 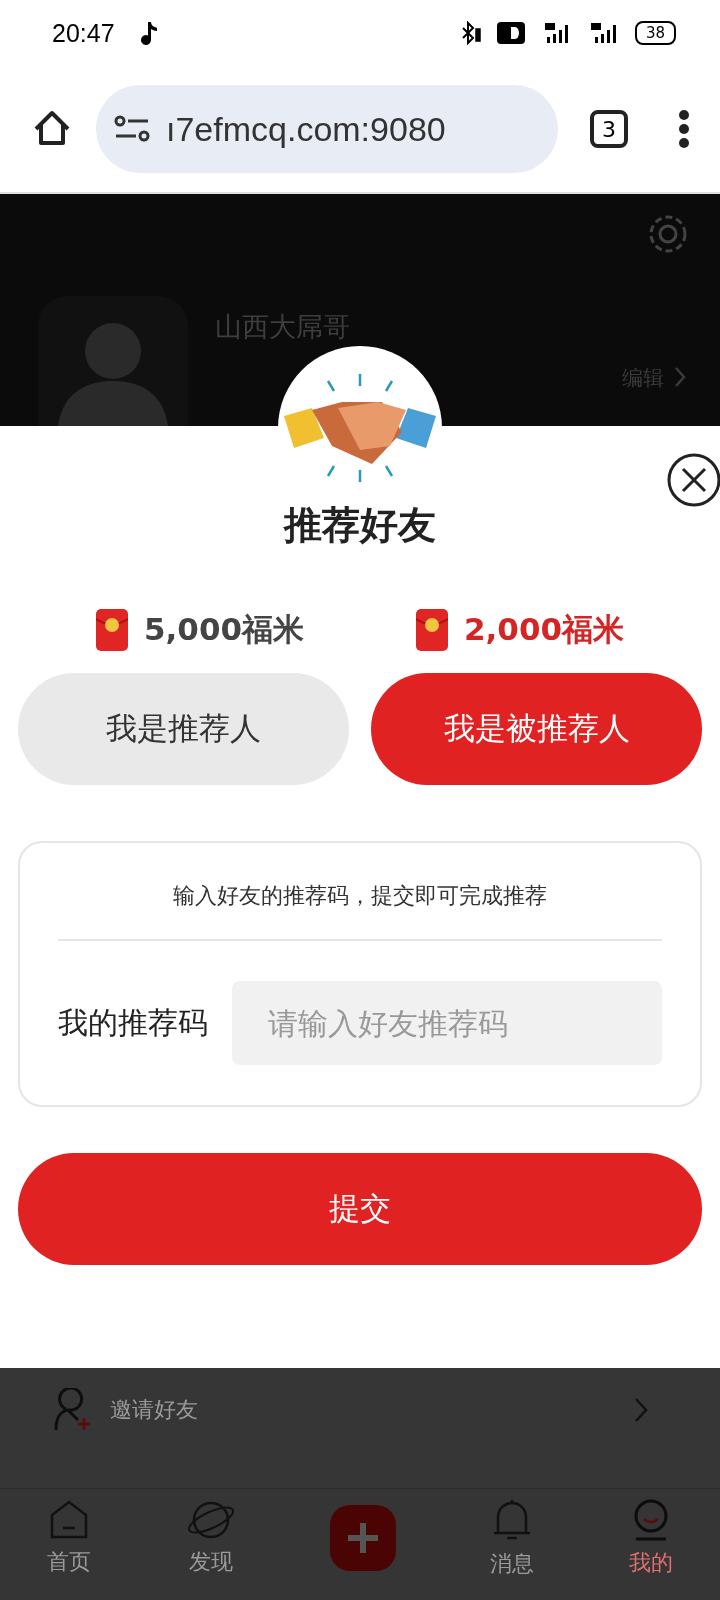 What do you see at coordinates (609, 129) in the screenshot?
I see `tab-count-button: 3` at bounding box center [609, 129].